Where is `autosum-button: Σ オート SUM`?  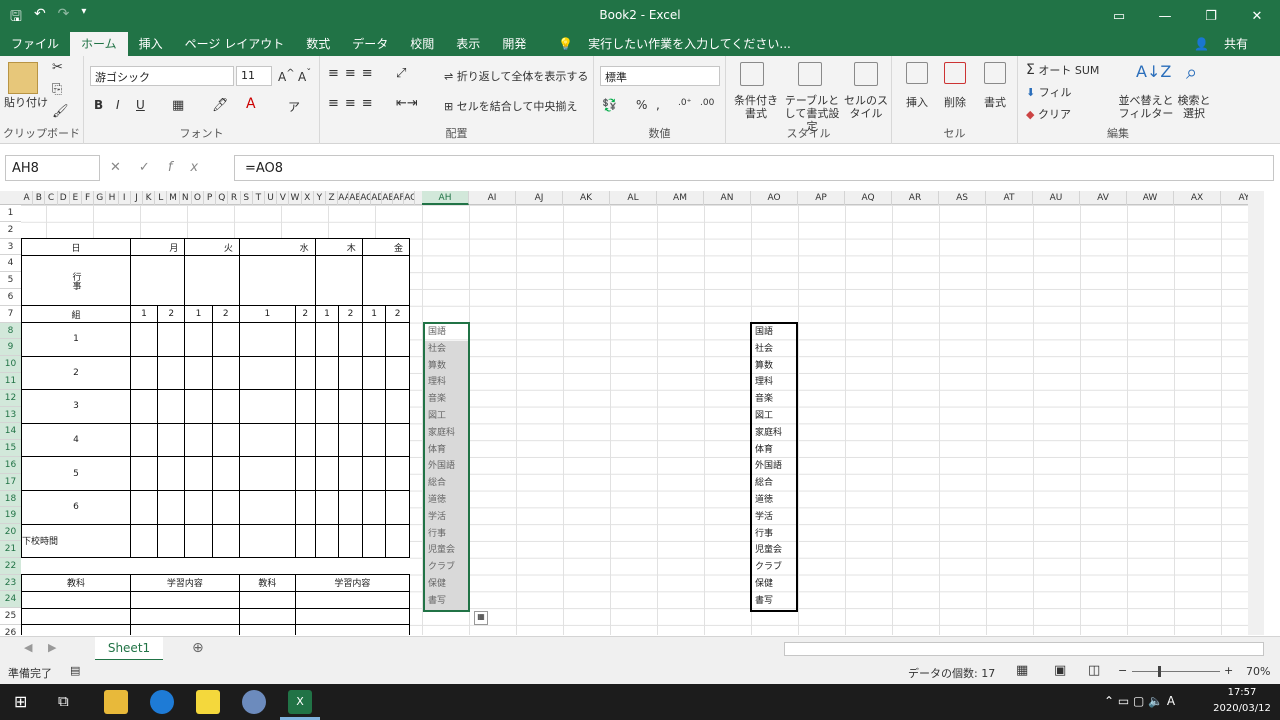 autosum-button: Σ オート SUM is located at coordinates (1062, 70).